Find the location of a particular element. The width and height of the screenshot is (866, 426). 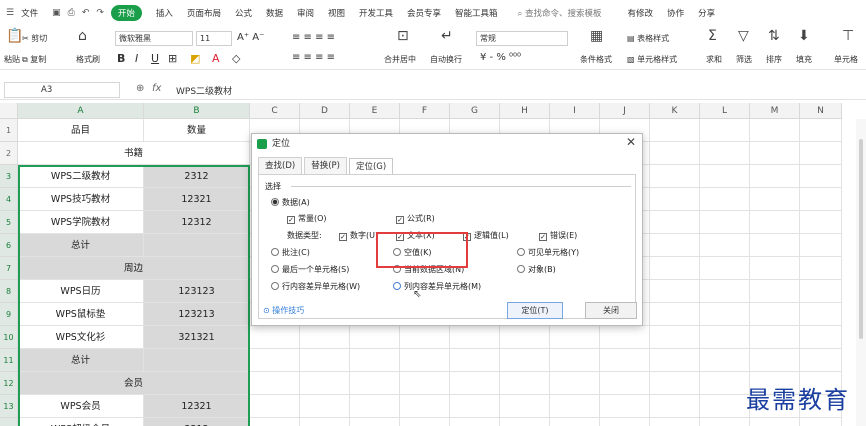

check-error: ✓ 错误(E) is located at coordinates (558, 235).